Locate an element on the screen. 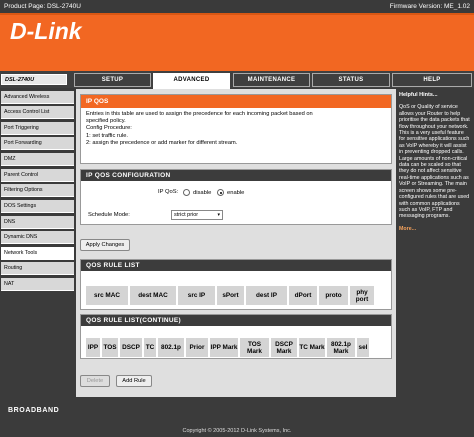 The image size is (474, 437). sidebar-item-dynamic-dns: Dynamic DNS is located at coordinates (37, 237).